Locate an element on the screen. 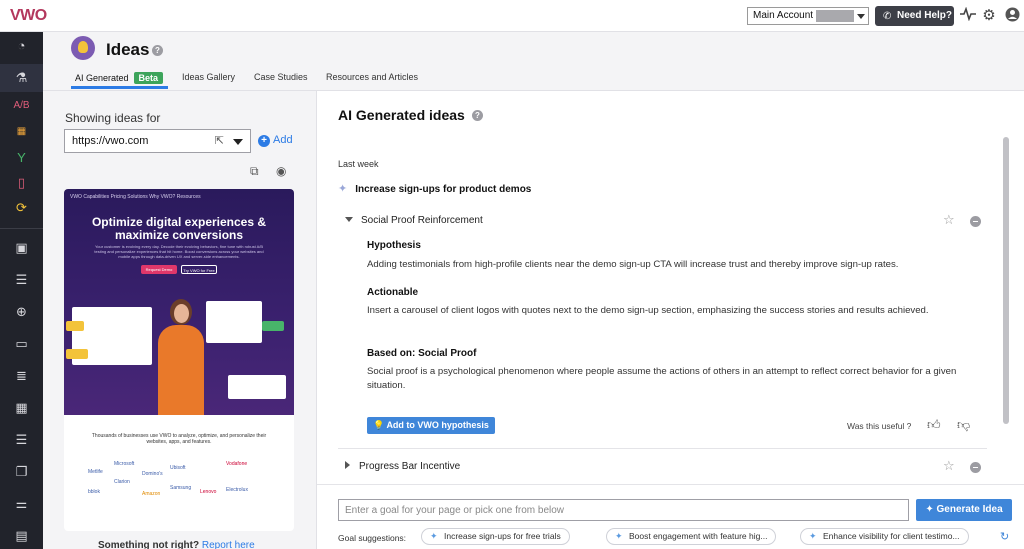 The width and height of the screenshot is (1024, 549). idea-toggle-progress-bar: Progress Bar Incentive is located at coordinates (402, 466).